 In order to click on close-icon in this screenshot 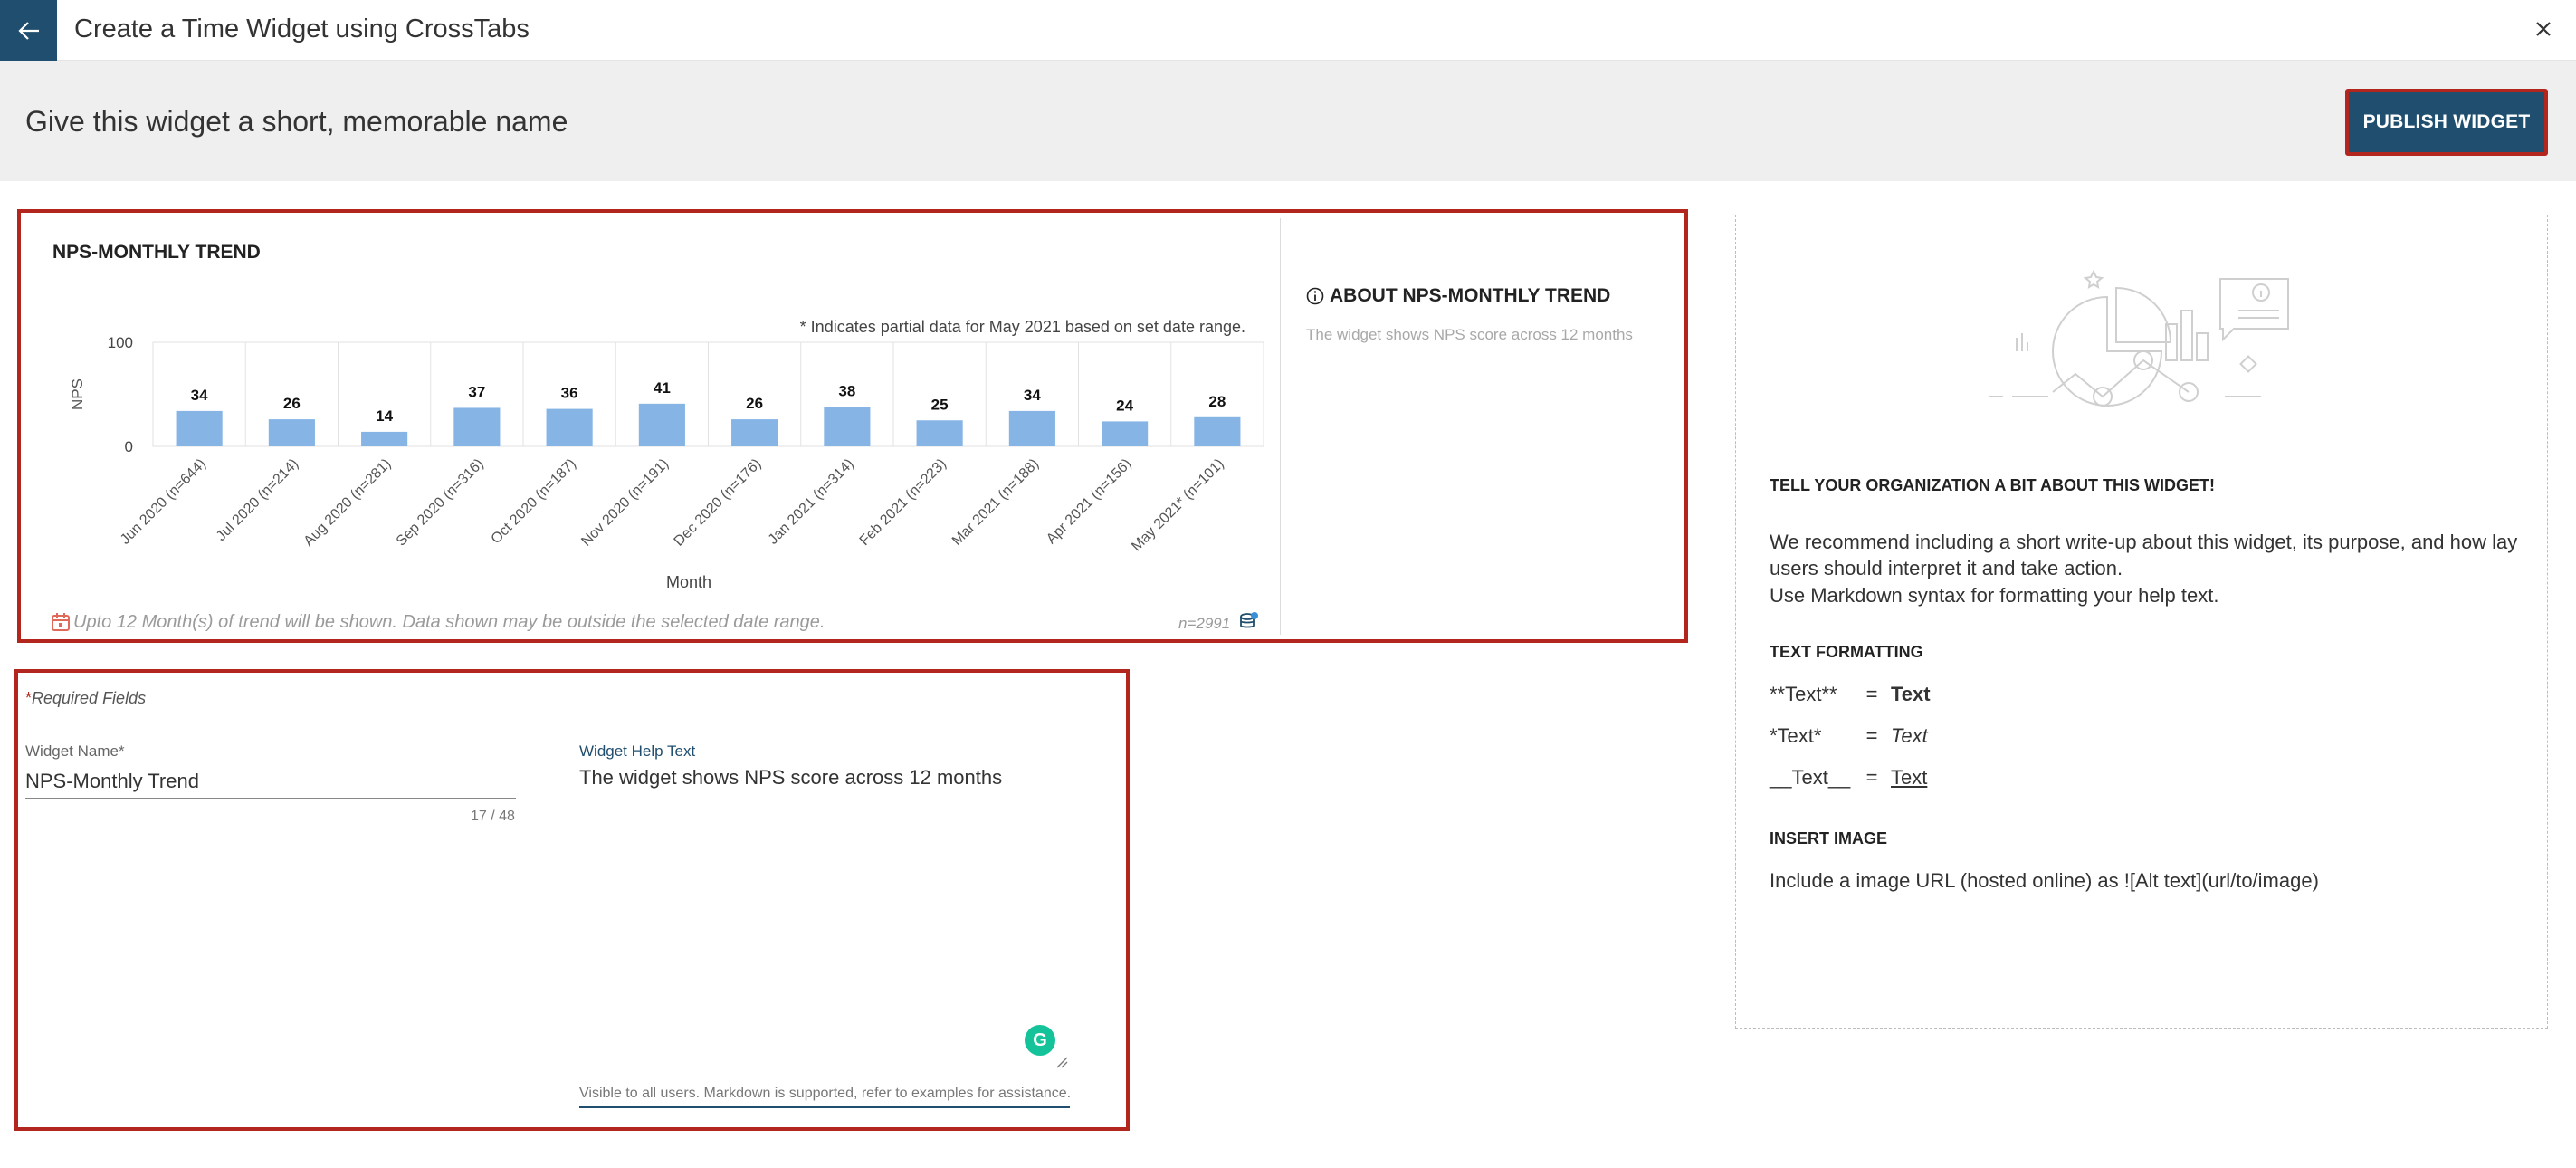, I will do `click(2544, 29)`.